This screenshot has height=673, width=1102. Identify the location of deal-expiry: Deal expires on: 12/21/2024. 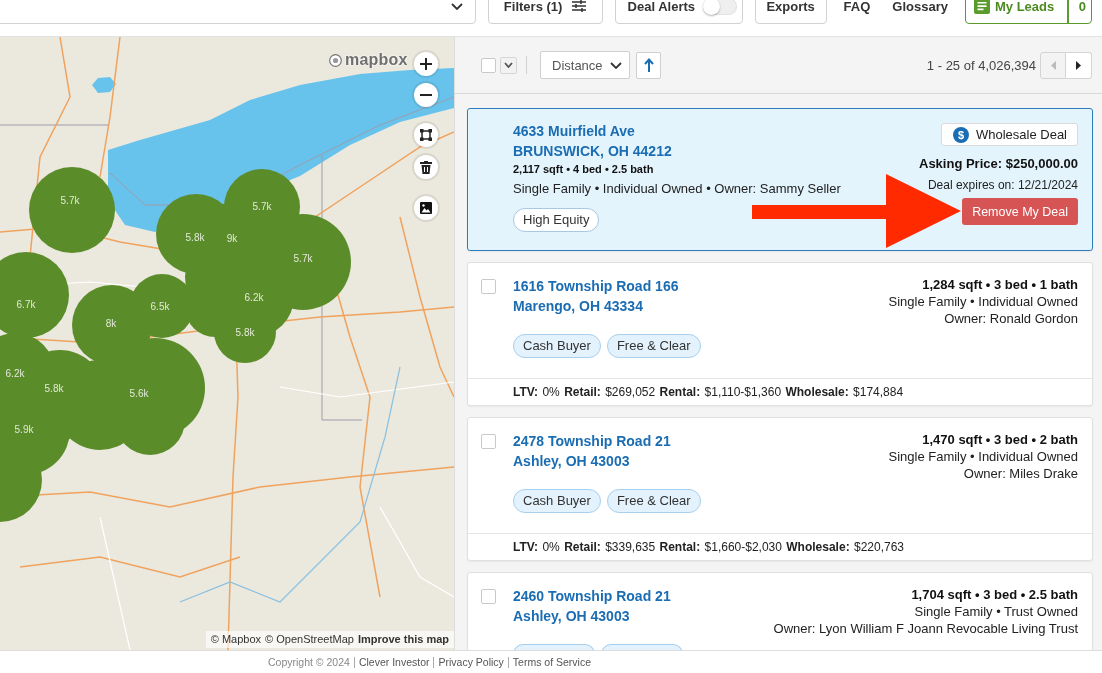
(1002, 185).